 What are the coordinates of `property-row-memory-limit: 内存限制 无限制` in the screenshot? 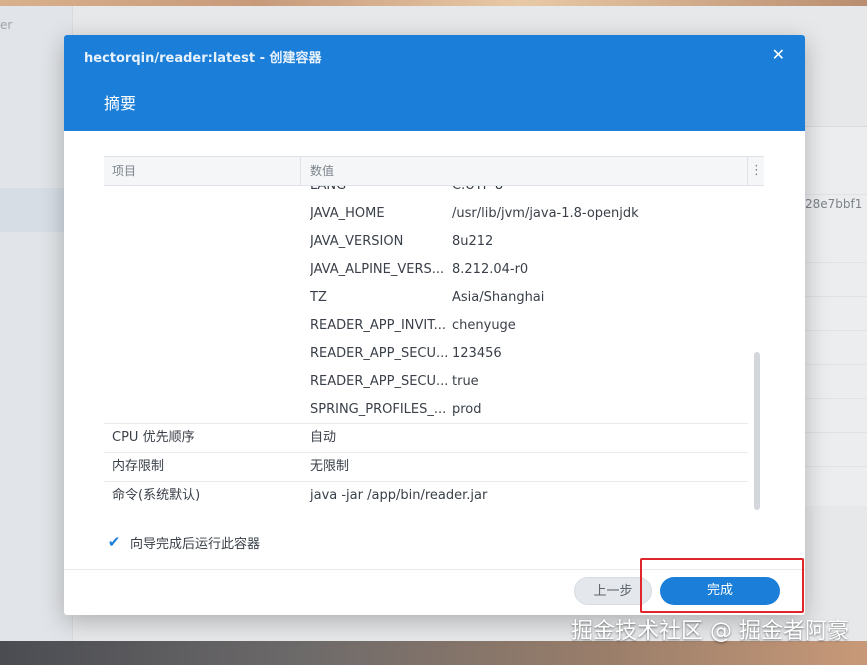 It's located at (426, 466).